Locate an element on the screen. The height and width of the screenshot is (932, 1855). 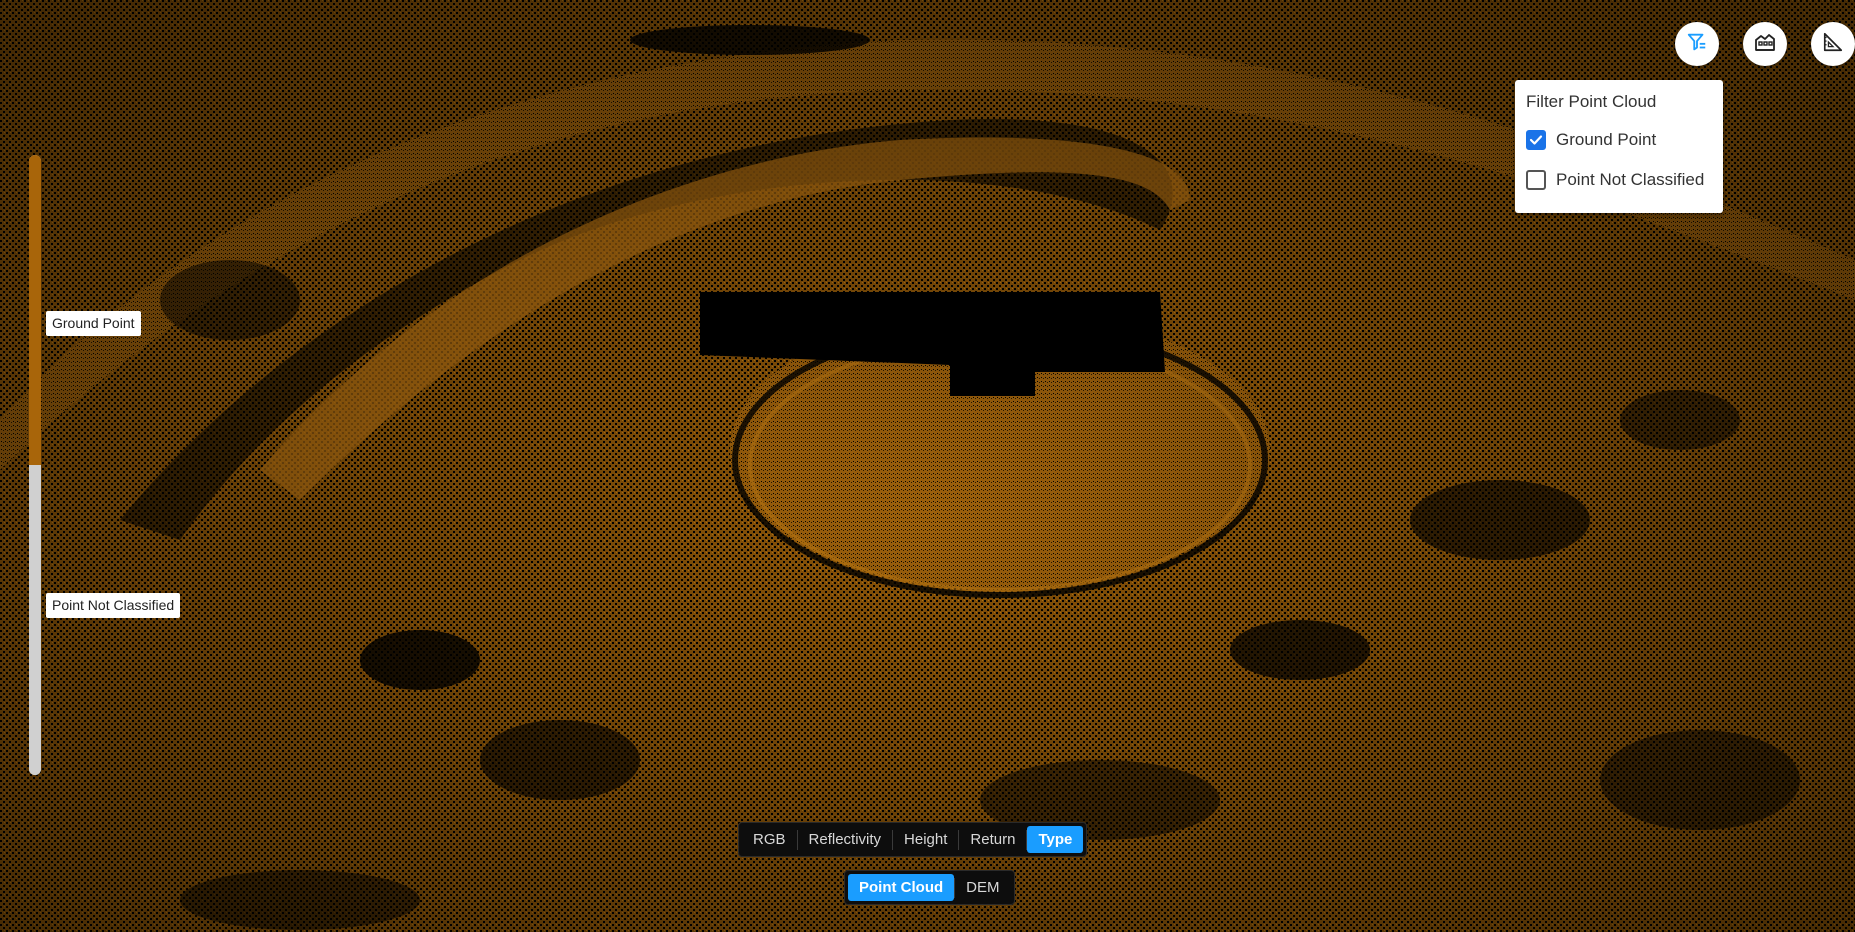
color-mode-rgb-button: RGB is located at coordinates (769, 839).